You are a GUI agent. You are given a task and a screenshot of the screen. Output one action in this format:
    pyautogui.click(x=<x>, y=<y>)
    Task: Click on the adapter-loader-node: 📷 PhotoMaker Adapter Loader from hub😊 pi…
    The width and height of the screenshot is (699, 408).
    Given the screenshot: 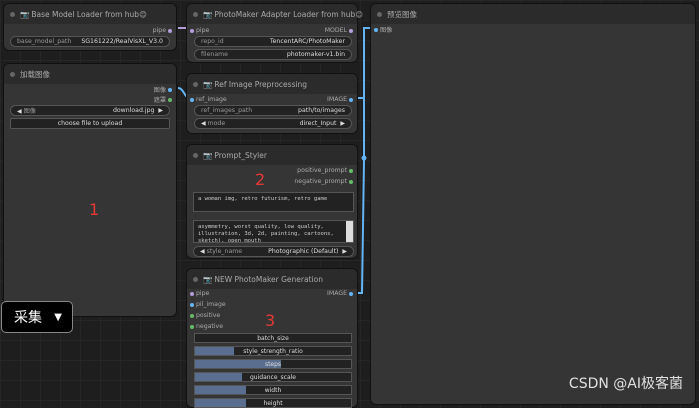 What is the action you would take?
    pyautogui.click(x=274, y=33)
    